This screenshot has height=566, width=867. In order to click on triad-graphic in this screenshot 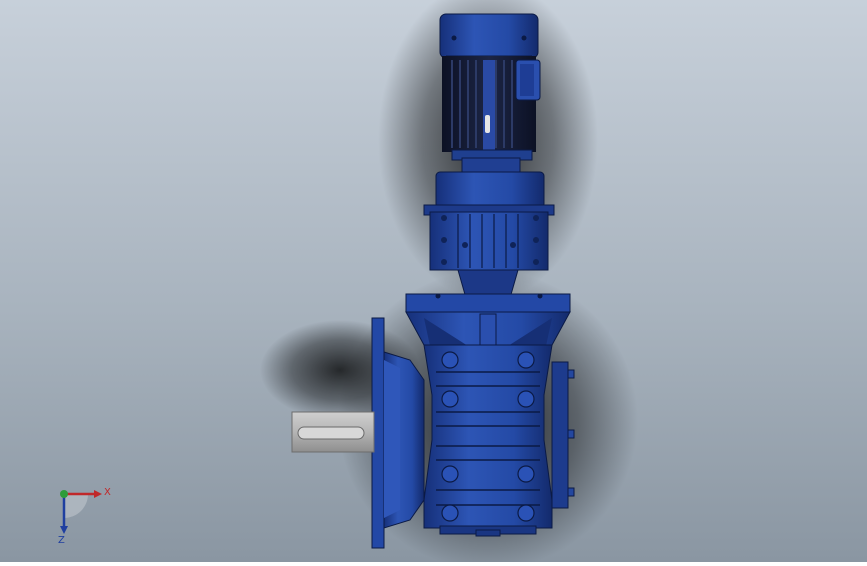, I will do `click(81, 512)`.